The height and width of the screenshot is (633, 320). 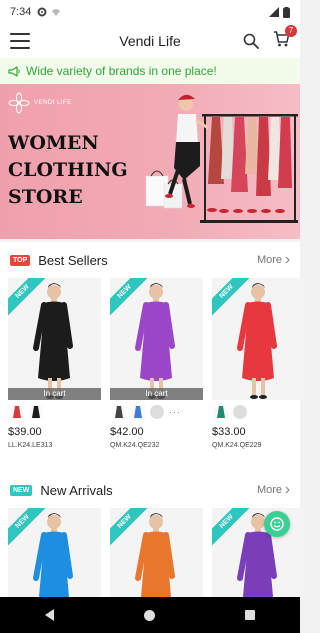 What do you see at coordinates (76, 490) in the screenshot?
I see `section-title: New Arrivals` at bounding box center [76, 490].